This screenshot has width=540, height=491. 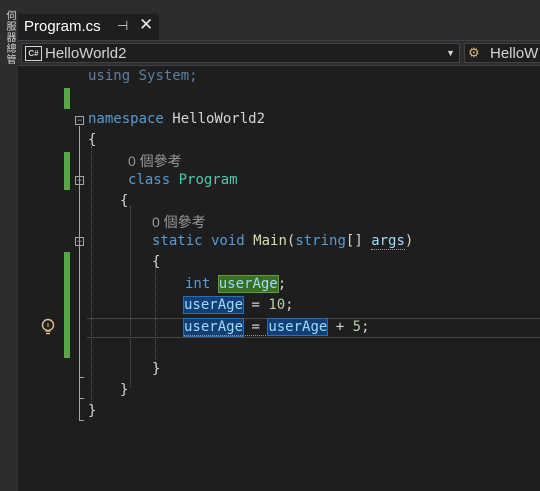 What do you see at coordinates (9, 245) in the screenshot?
I see `server-explorer-panel: 伺服器總管` at bounding box center [9, 245].